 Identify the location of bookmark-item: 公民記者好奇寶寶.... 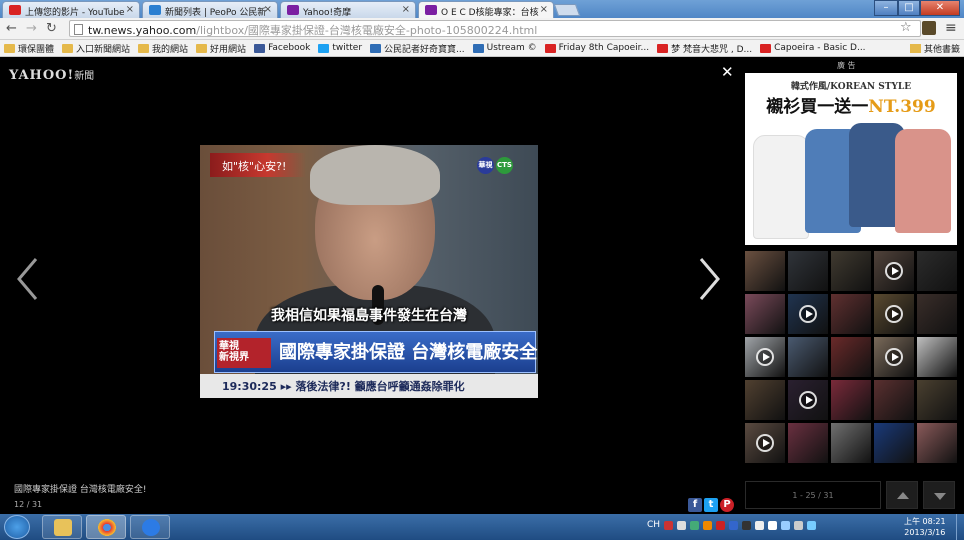
(417, 48).